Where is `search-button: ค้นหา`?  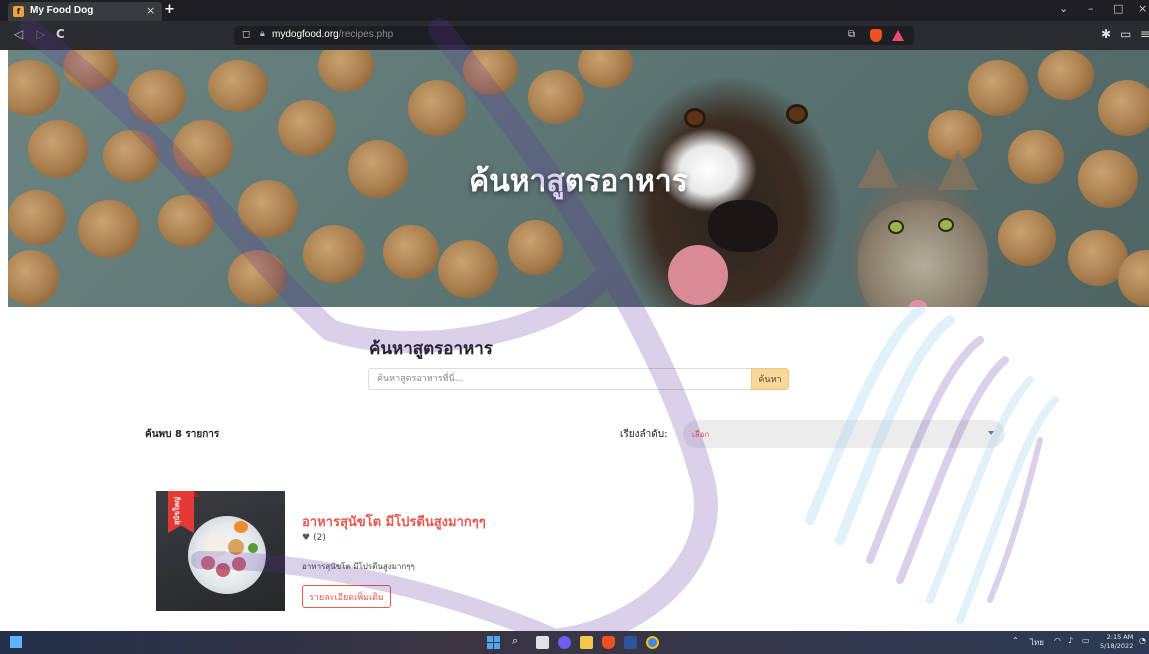 search-button: ค้นหา is located at coordinates (770, 379).